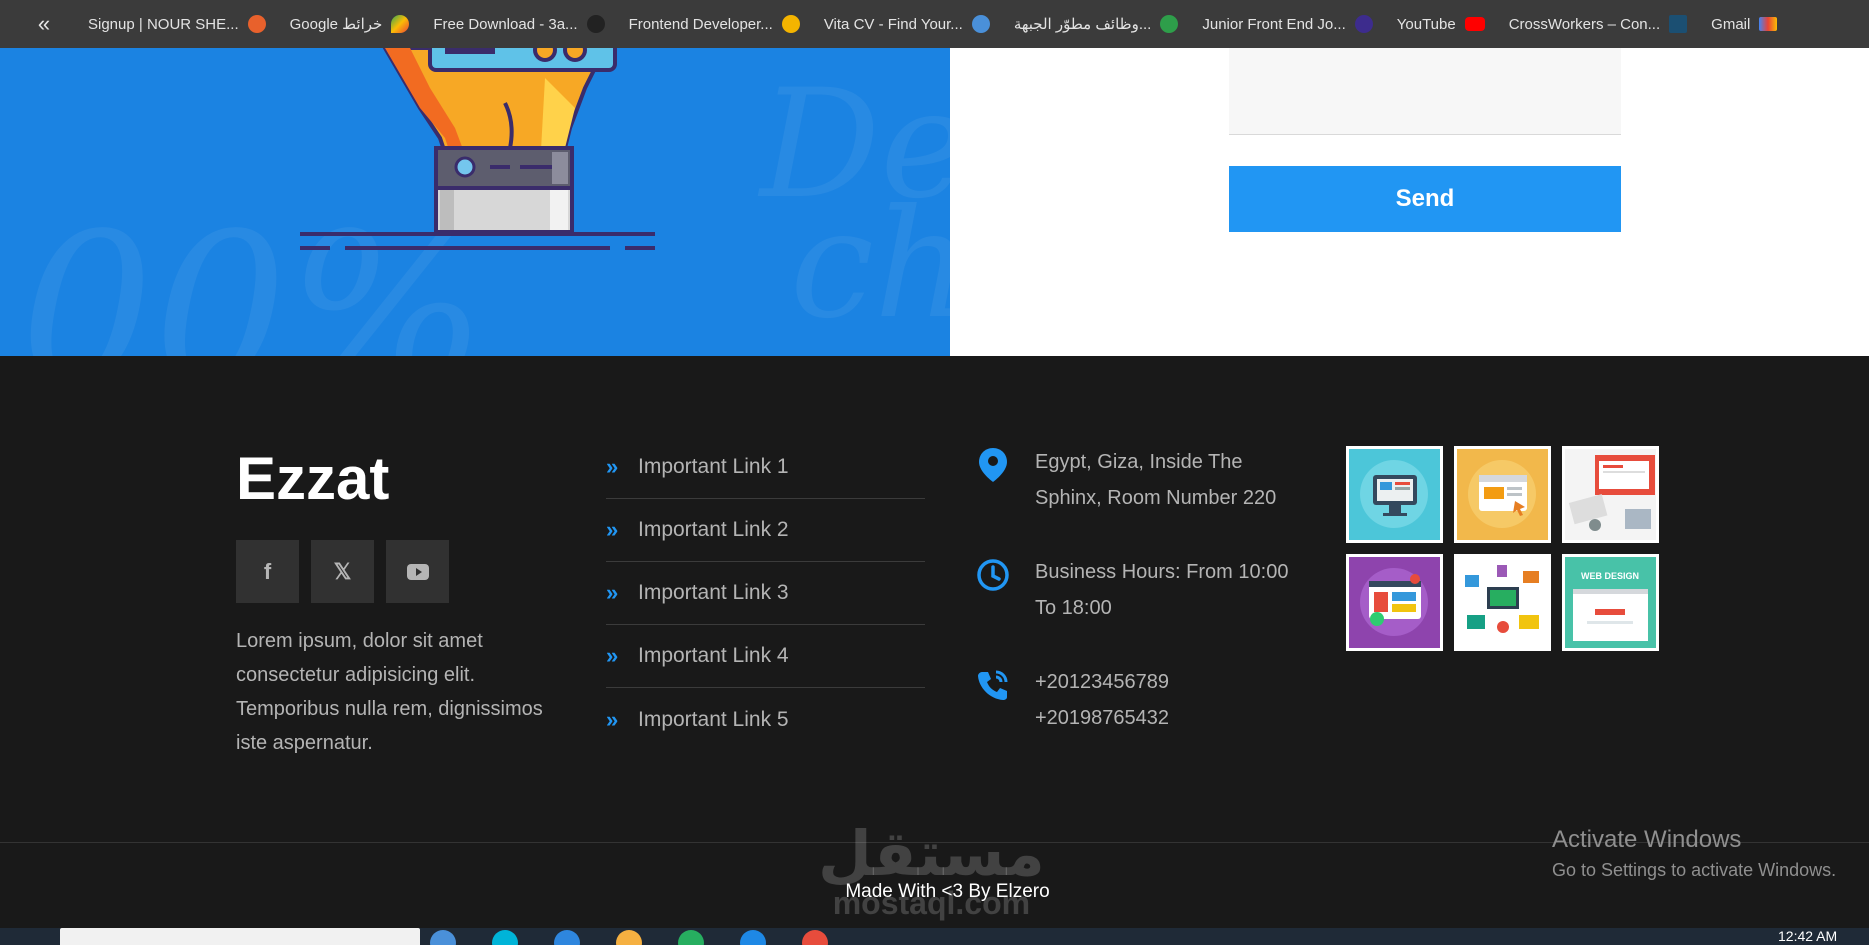  I want to click on activation-subtitle: Go to Settings to activate Windows., so click(1694, 870).